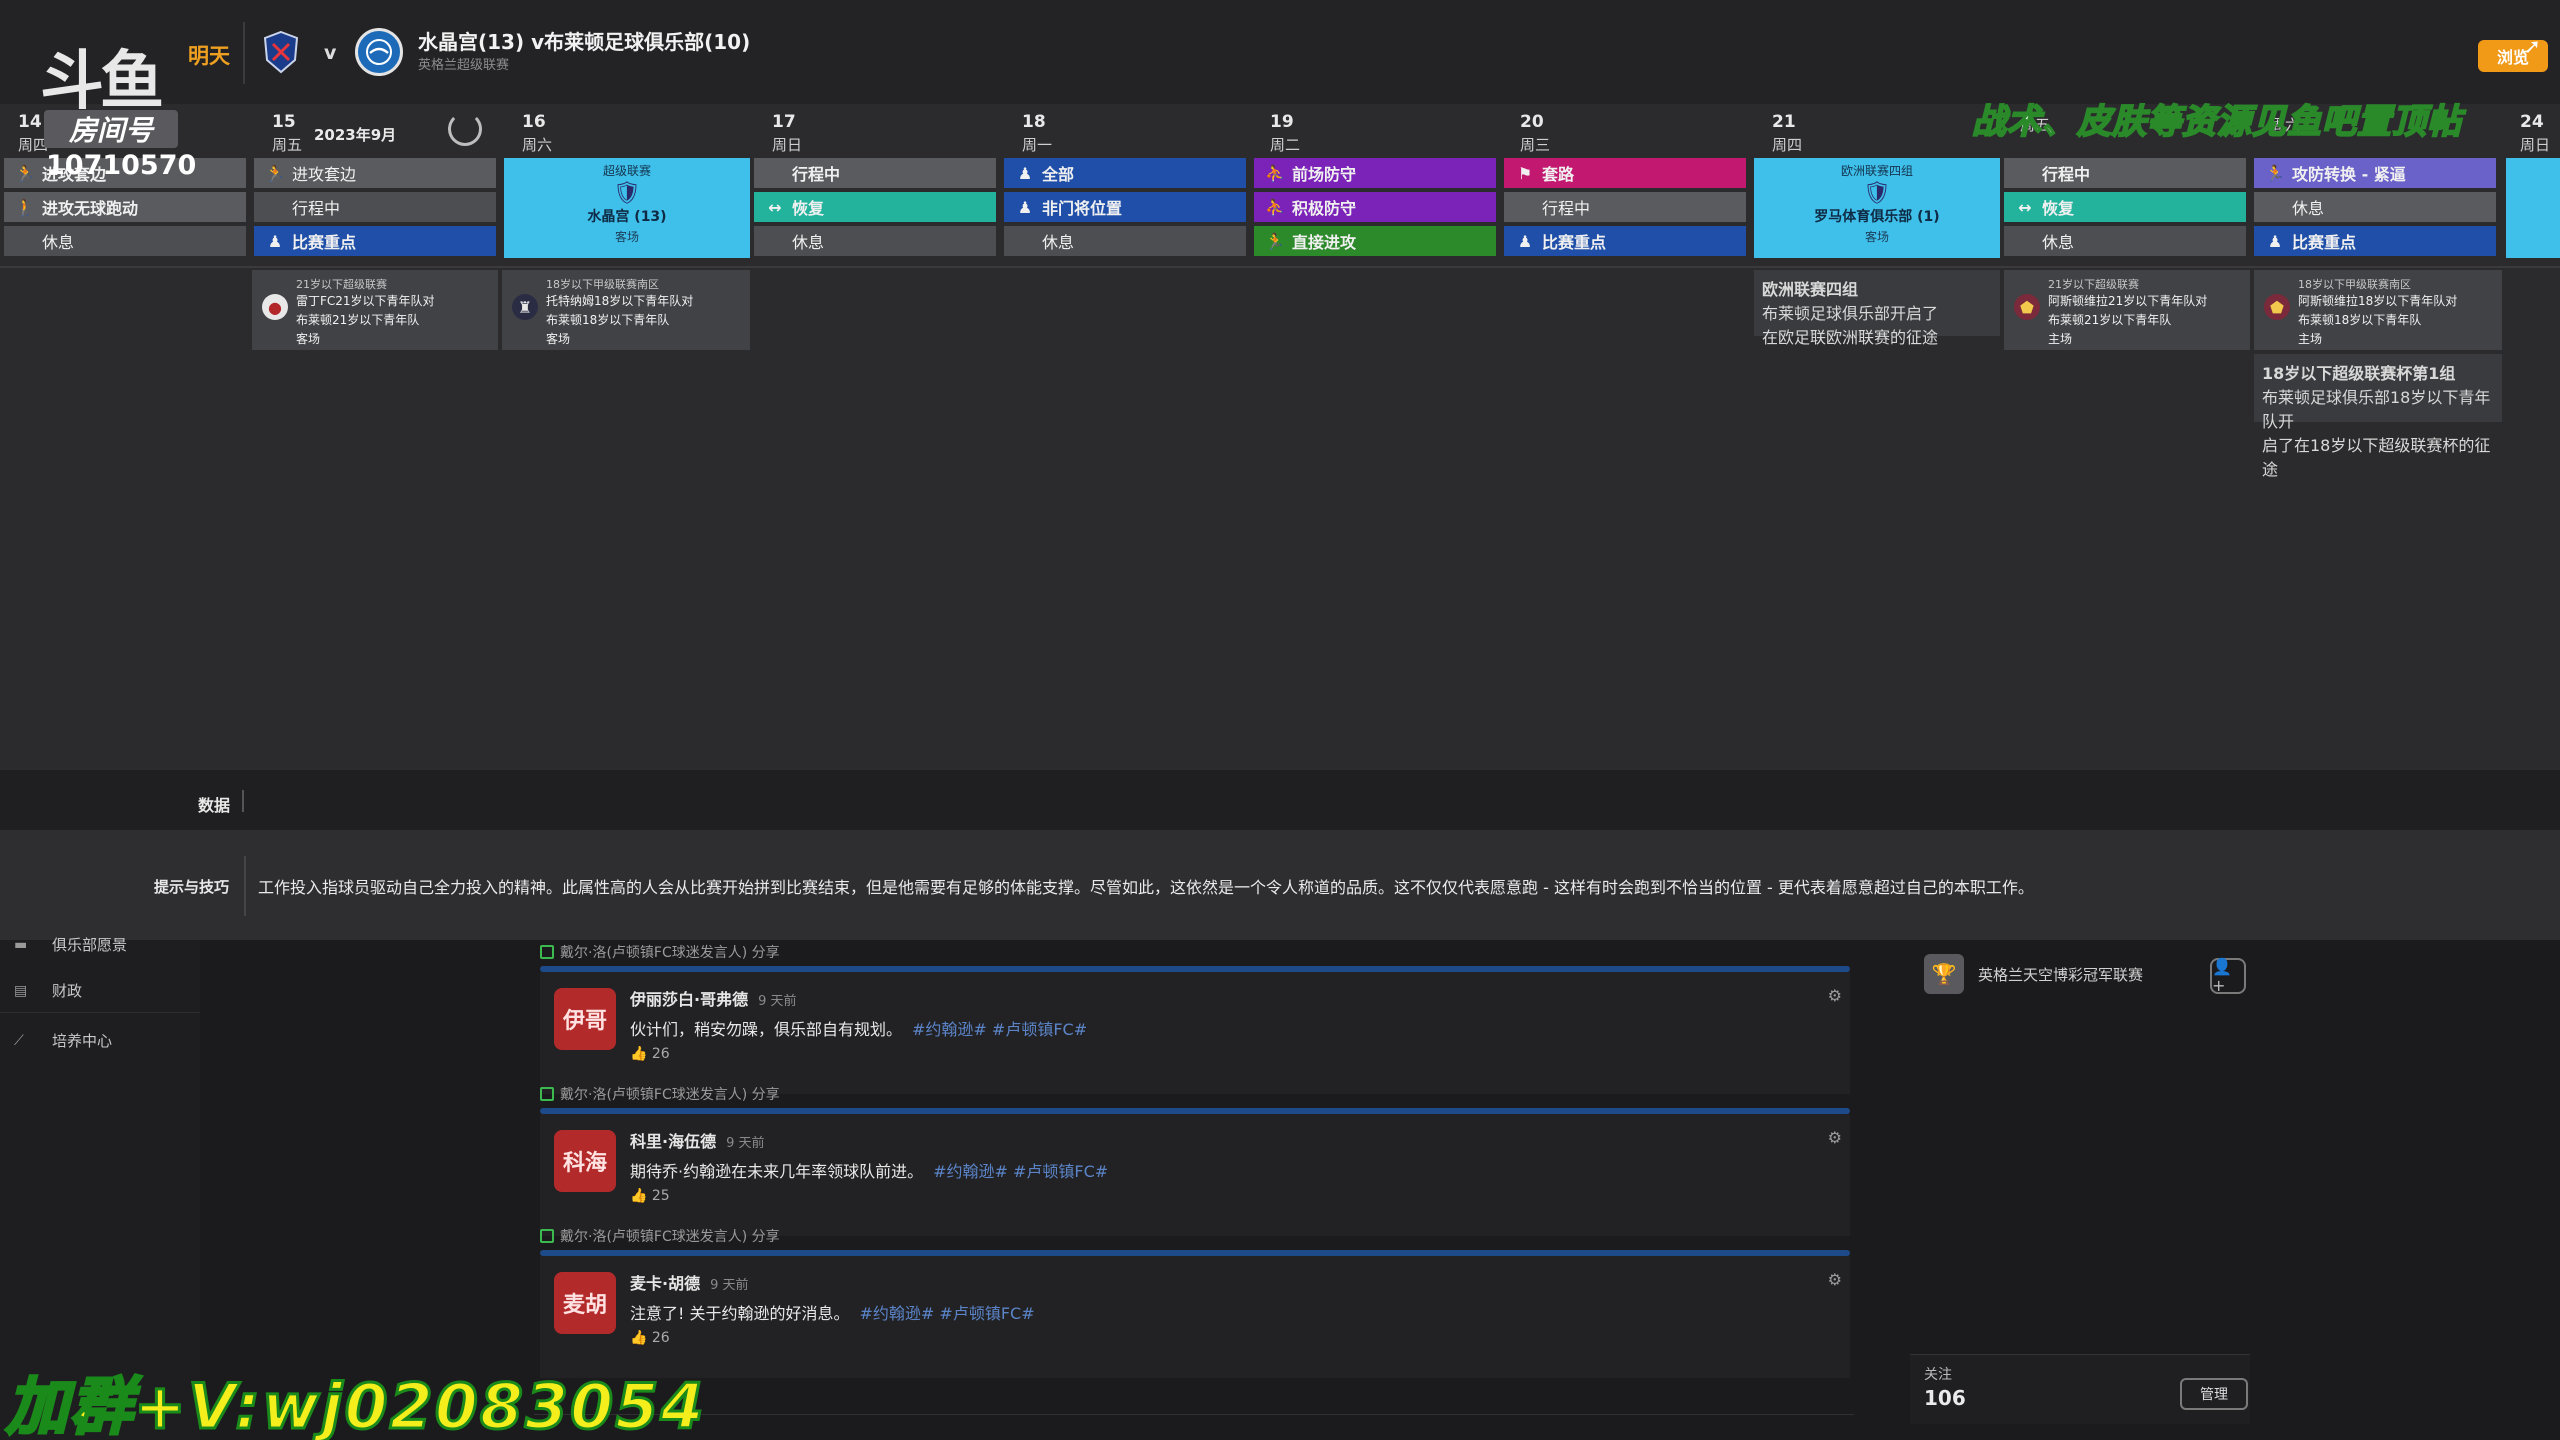 Image resolution: width=2560 pixels, height=1440 pixels. What do you see at coordinates (2228, 976) in the screenshot?
I see `add-follow-button: 👤+` at bounding box center [2228, 976].